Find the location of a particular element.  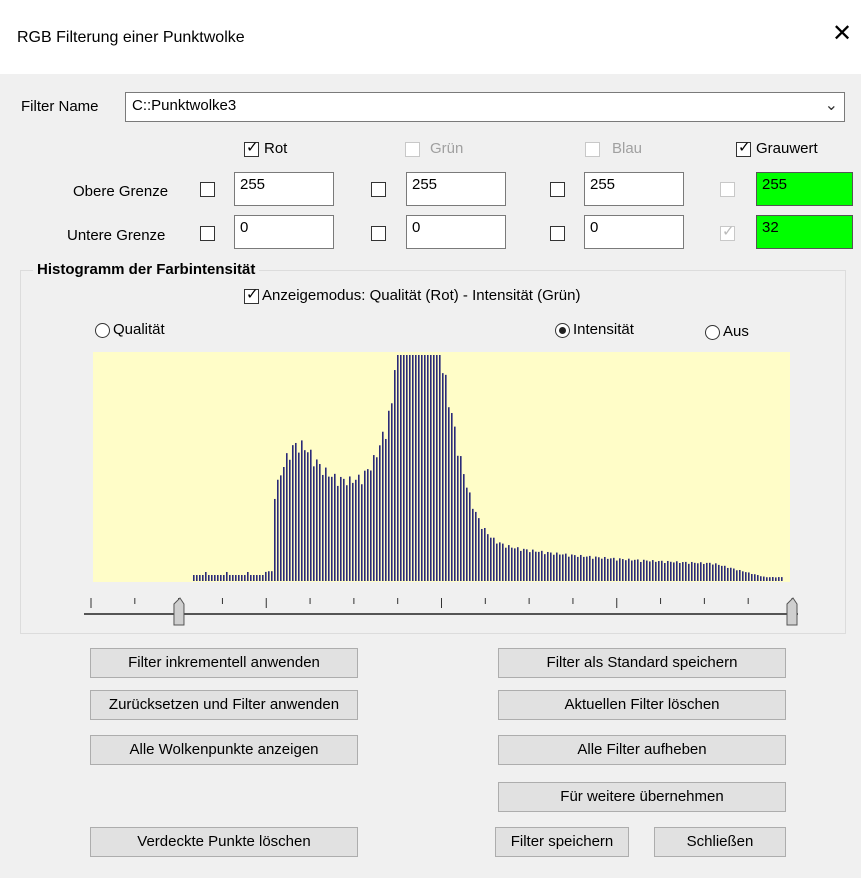

radio-intensitaet is located at coordinates (562, 330).